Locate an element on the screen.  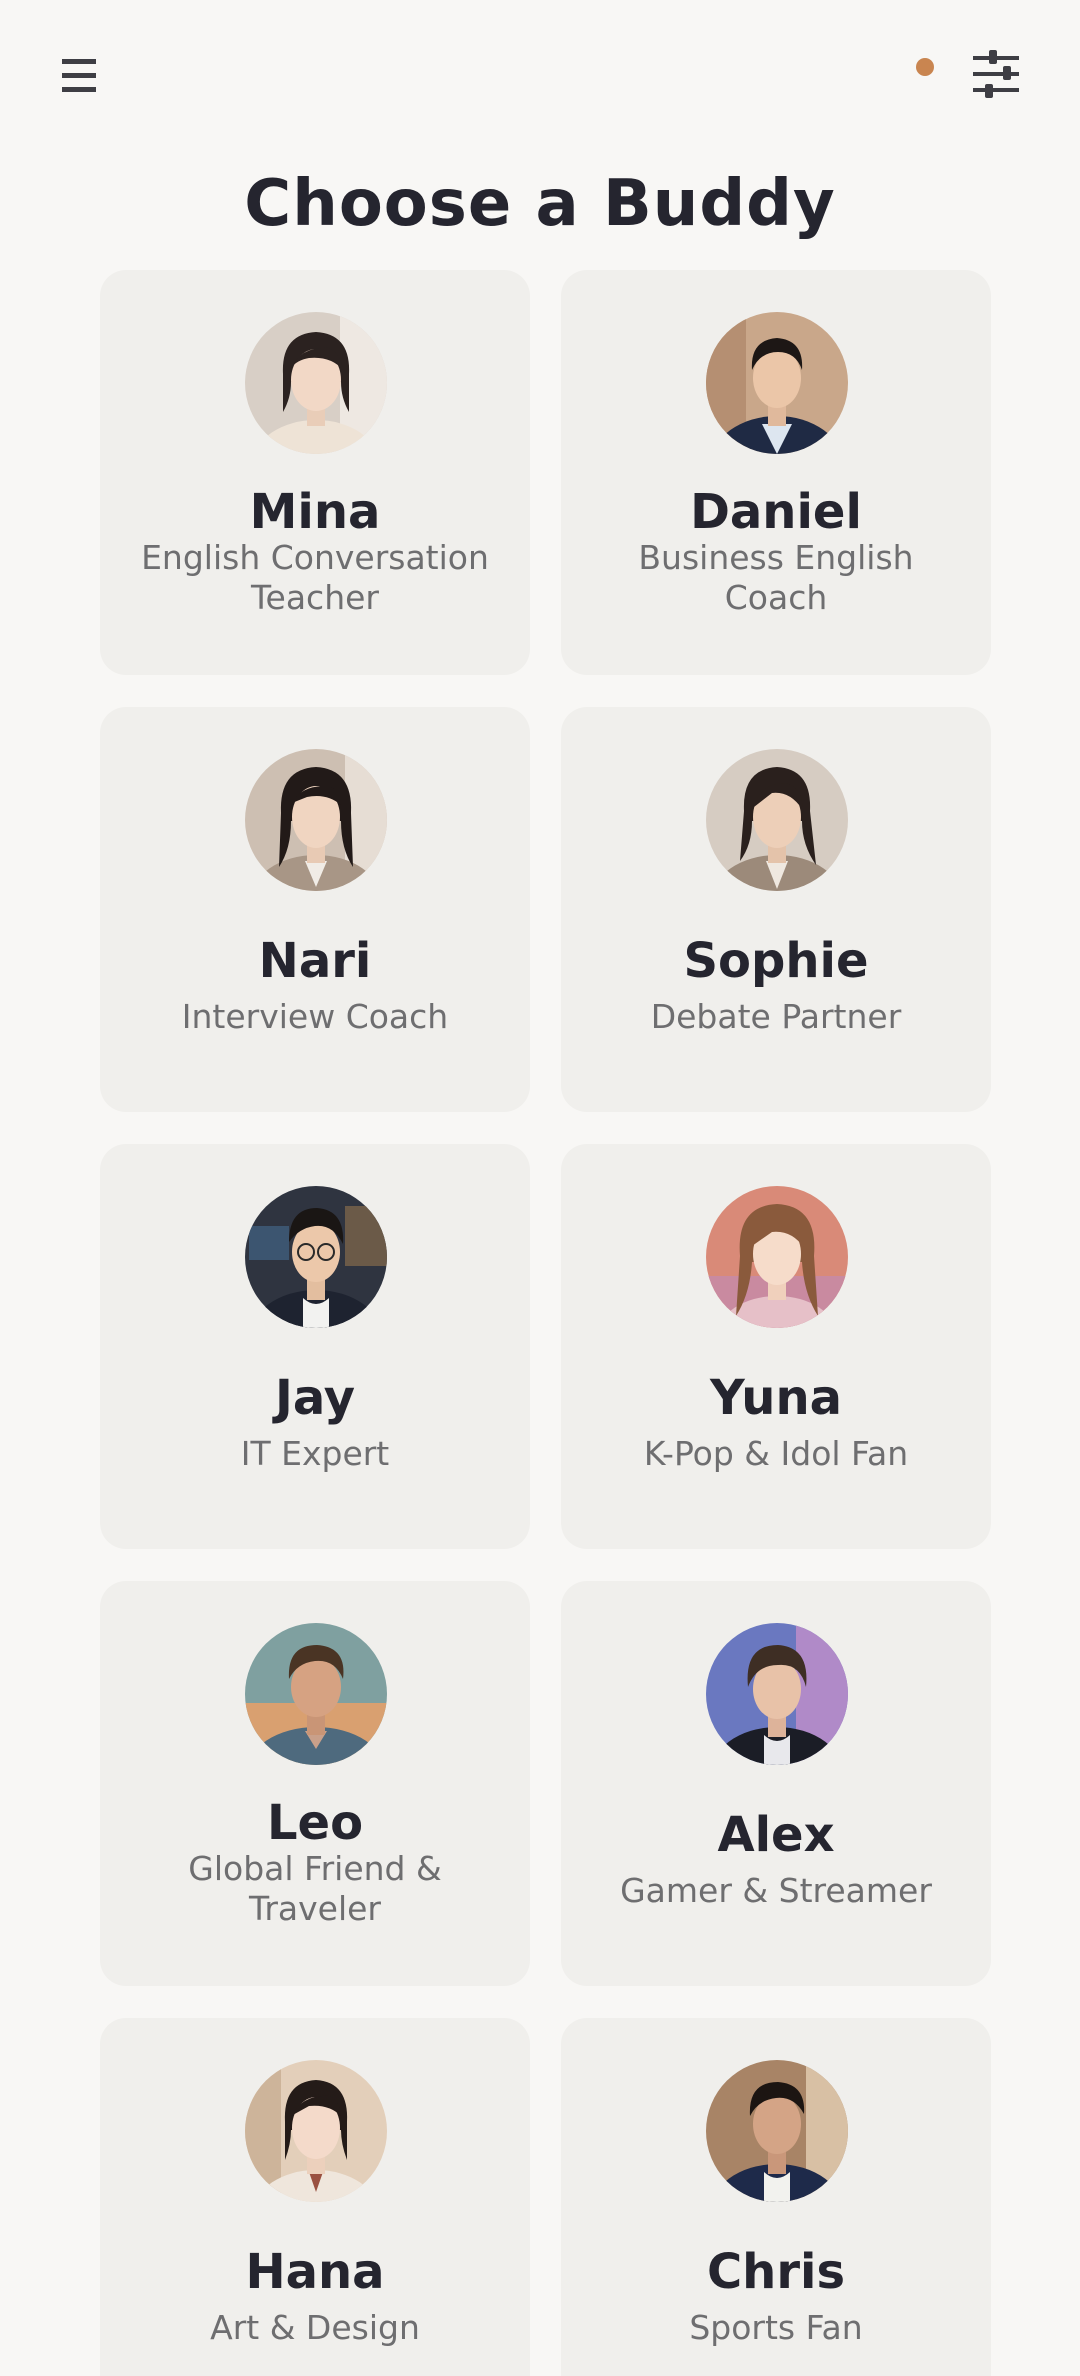
buddy-name: Alex is located at coordinates (776, 1835).